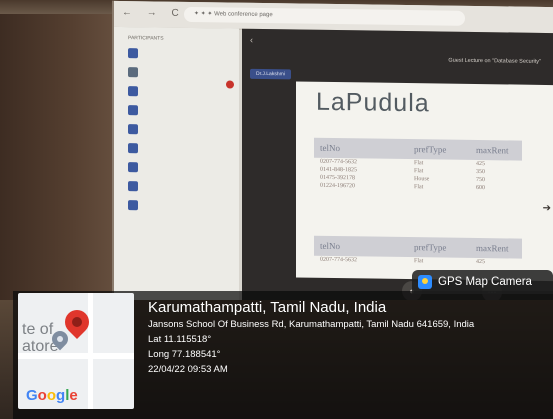  I want to click on latitude: Lat 11.115518°, so click(180, 339).